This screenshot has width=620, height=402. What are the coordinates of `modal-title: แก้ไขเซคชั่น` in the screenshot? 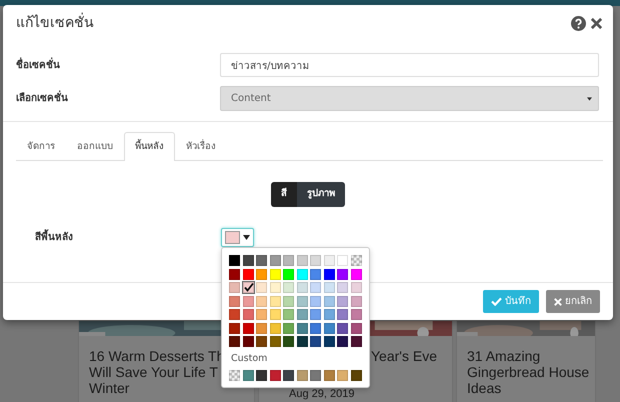 It's located at (55, 23).